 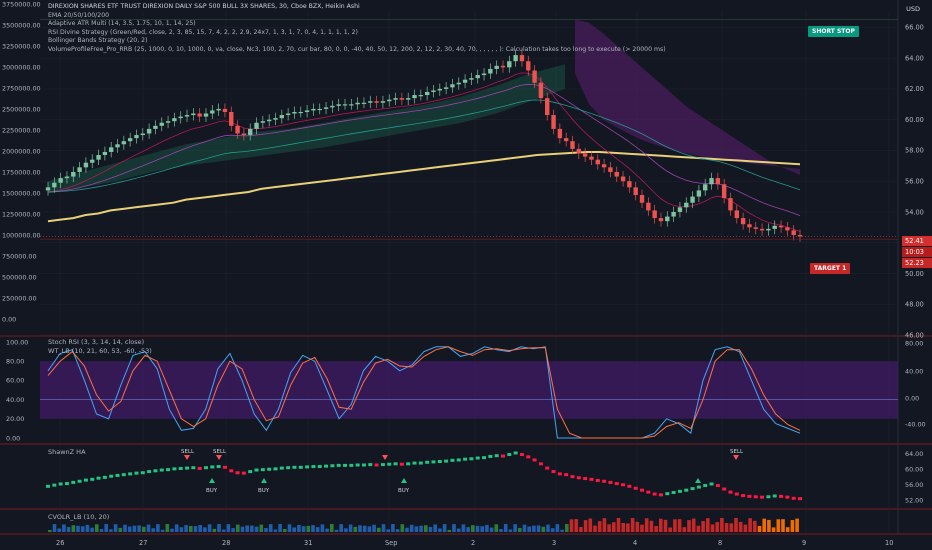 What do you see at coordinates (226, 543) in the screenshot?
I see `x-axis-tick-label: 28` at bounding box center [226, 543].